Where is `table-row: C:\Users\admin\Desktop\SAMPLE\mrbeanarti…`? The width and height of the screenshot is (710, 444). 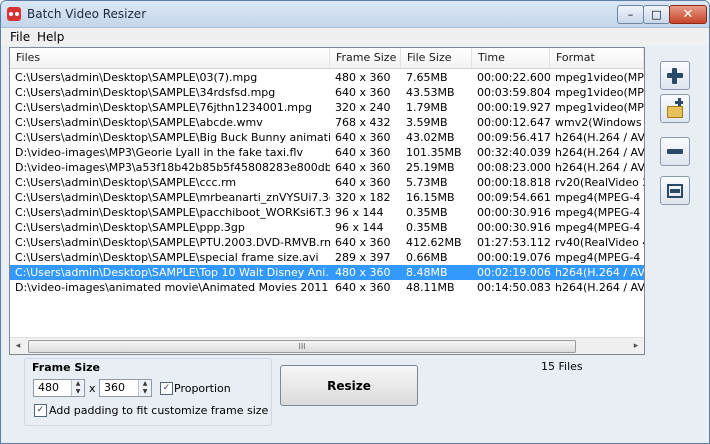
table-row: C:\Users\admin\Desktop\SAMPLE\mrbeanarti… is located at coordinates (327, 197).